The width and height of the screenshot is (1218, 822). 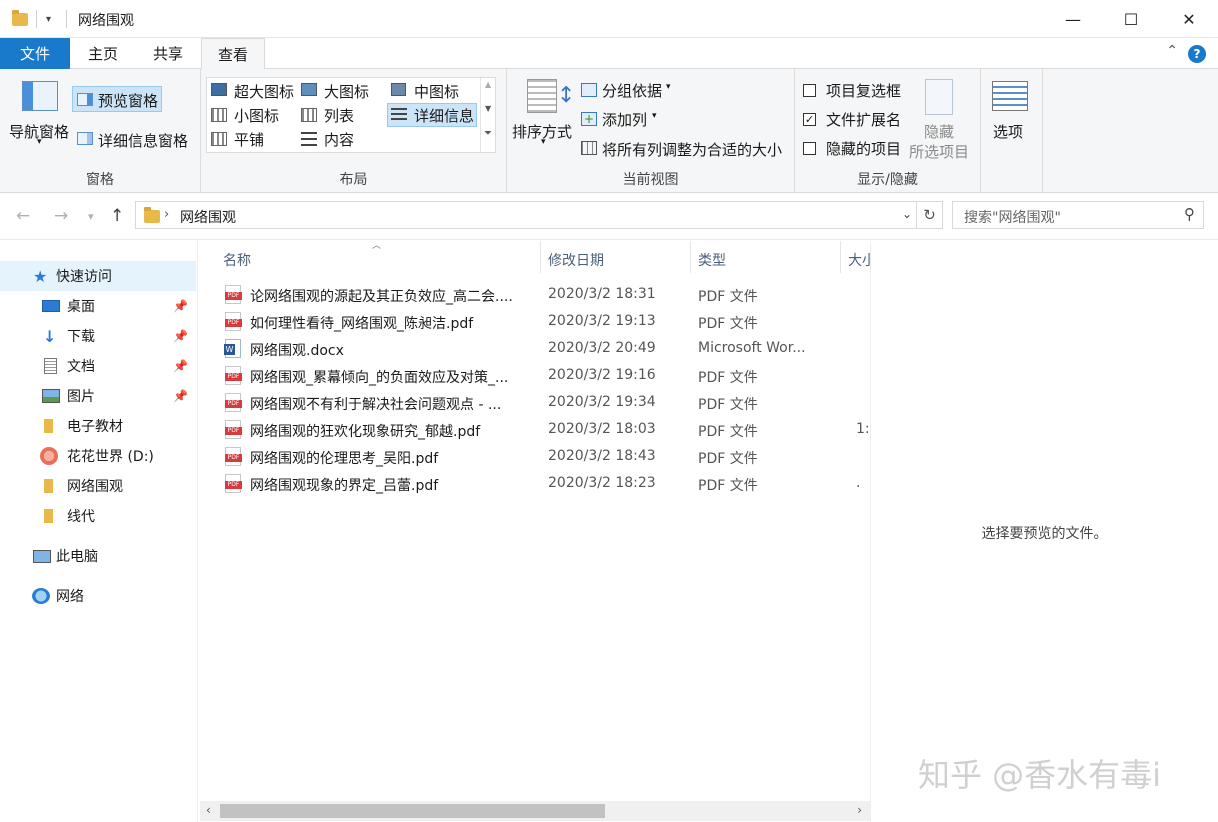 I want to click on gallery-more-icon: ⏷, so click(x=488, y=133).